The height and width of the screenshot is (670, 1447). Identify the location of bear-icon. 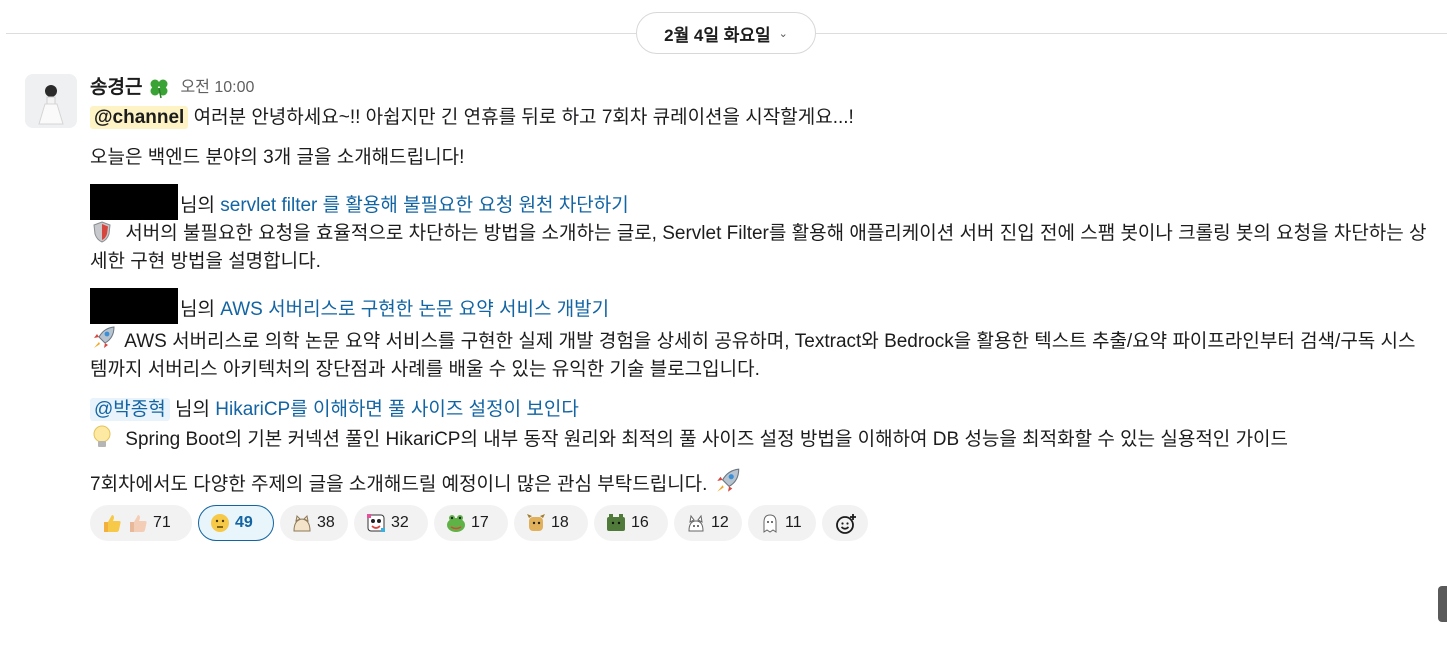
(616, 523).